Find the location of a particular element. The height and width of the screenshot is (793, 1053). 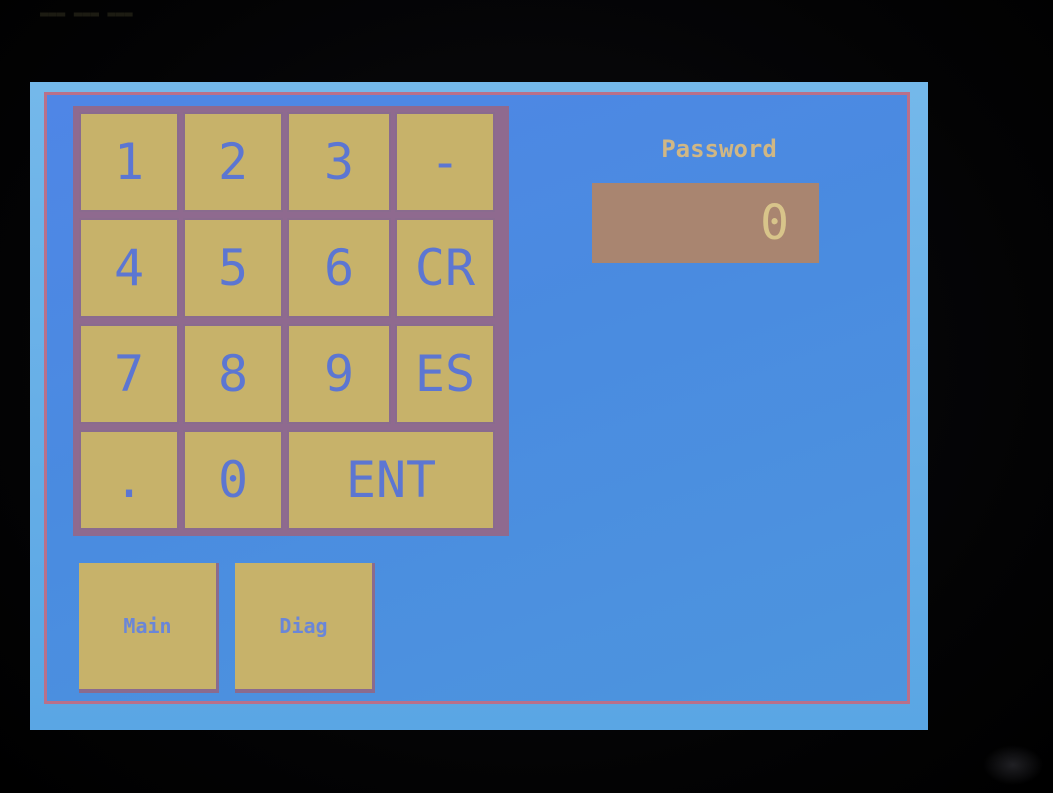

screen-glare is located at coordinates (1013, 765).